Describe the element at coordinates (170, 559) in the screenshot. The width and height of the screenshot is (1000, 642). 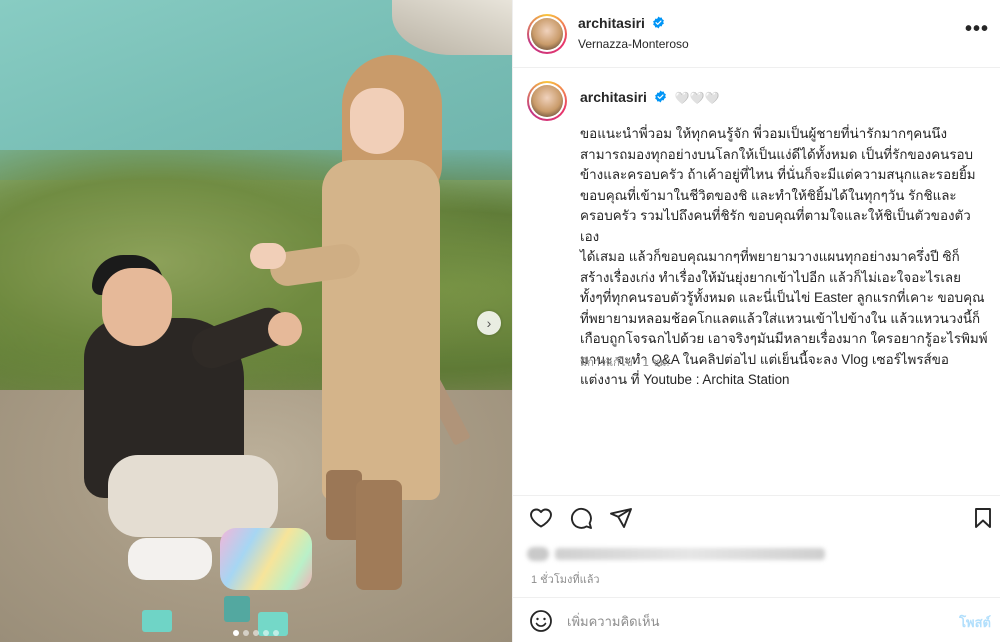
I see `man-shoe` at that location.